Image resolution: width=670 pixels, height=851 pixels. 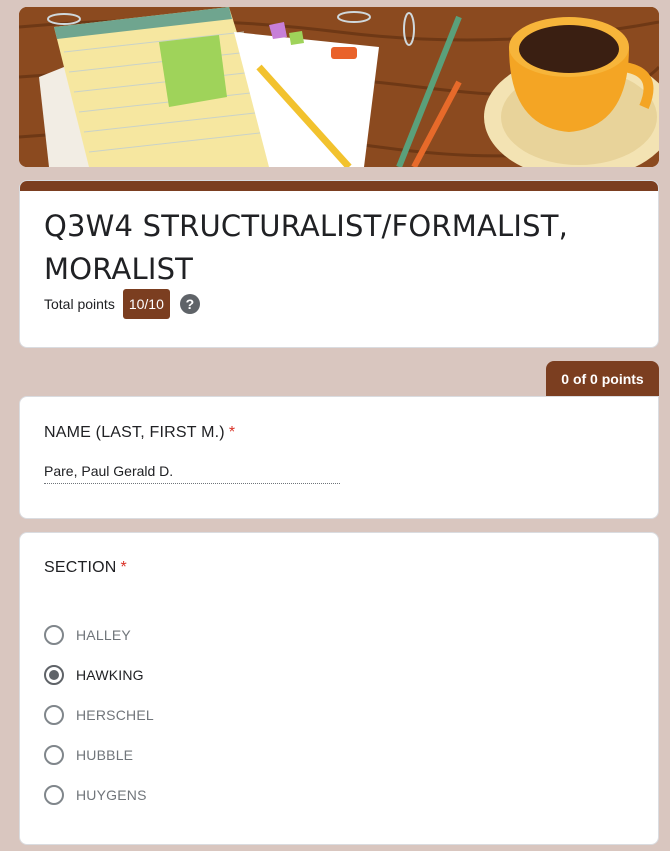 I want to click on section-radio-group: HALLEY HAWKING HERSCHEL HUBBLE HUYGENS, so click(x=99, y=715).